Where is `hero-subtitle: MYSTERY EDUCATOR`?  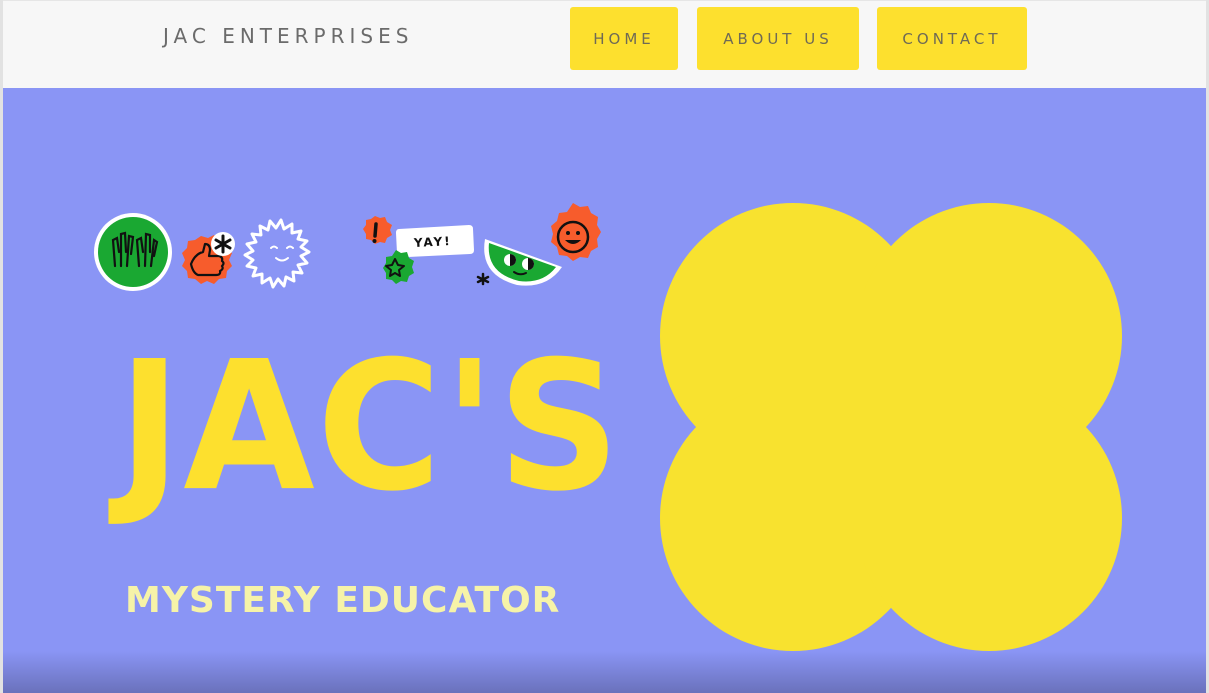
hero-subtitle: MYSTERY EDUCATOR is located at coordinates (343, 600).